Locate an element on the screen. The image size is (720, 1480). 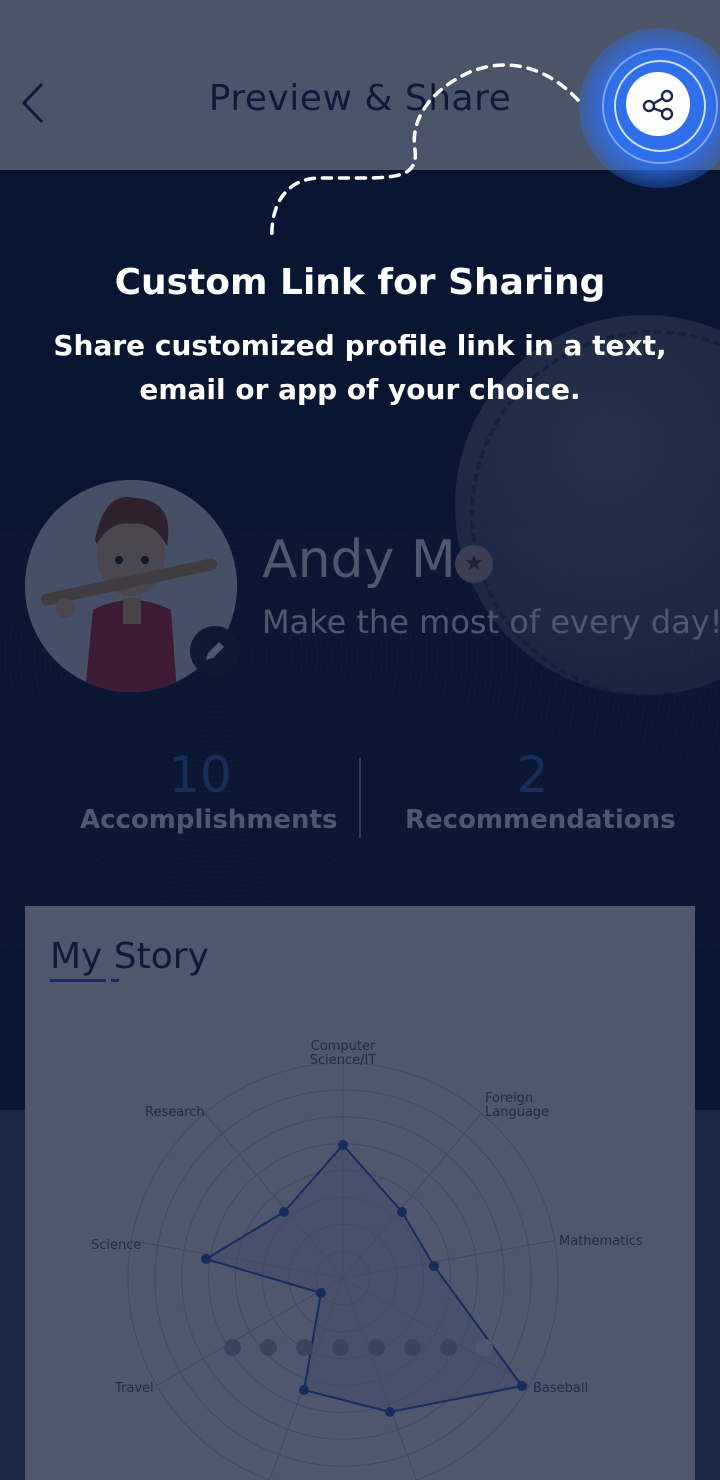
radar-label-travel: Travel is located at coordinates (134, 1388).